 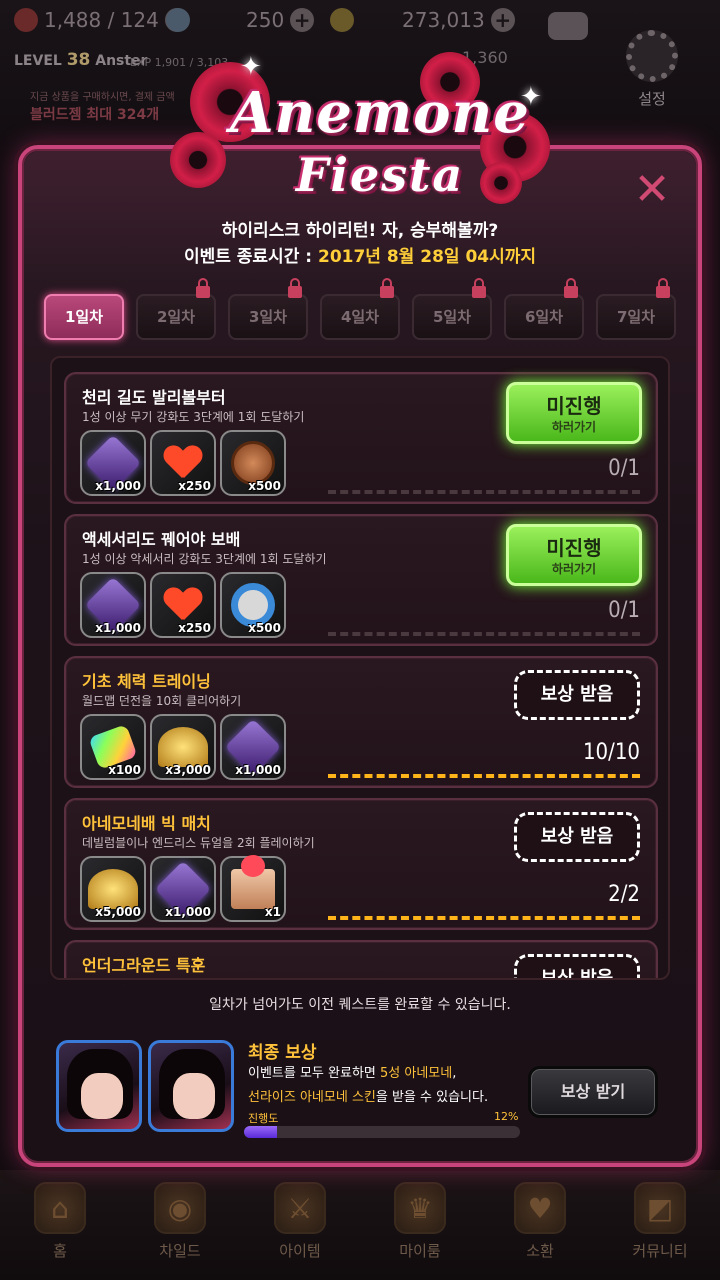 What do you see at coordinates (593, 1092) in the screenshot?
I see `claim-final-reward-button: 보상 받기` at bounding box center [593, 1092].